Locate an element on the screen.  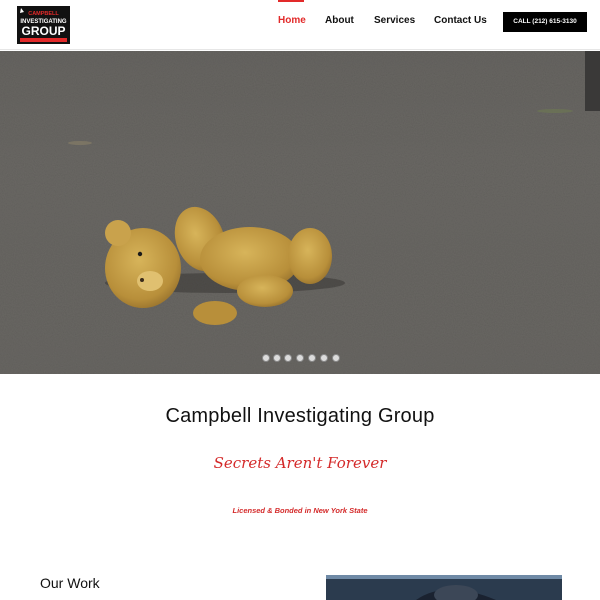
logo-line-1: CAMPBELL is located at coordinates (43, 14).